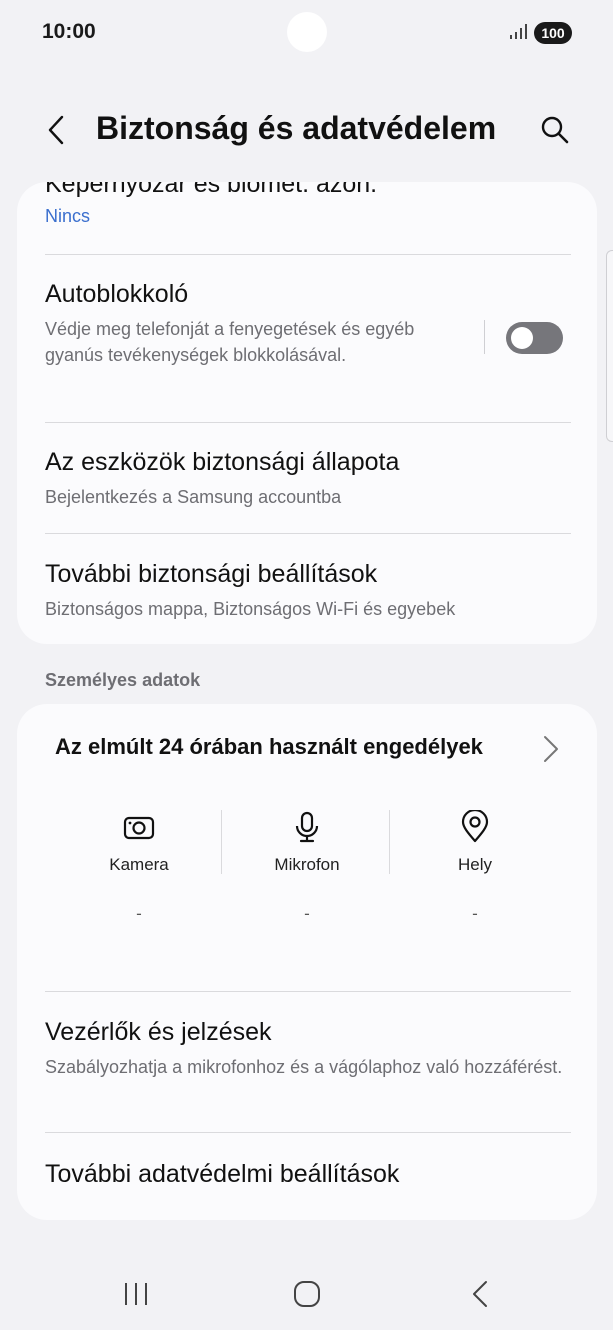 The width and height of the screenshot is (613, 1330). I want to click on microphone-icon, so click(307, 827).